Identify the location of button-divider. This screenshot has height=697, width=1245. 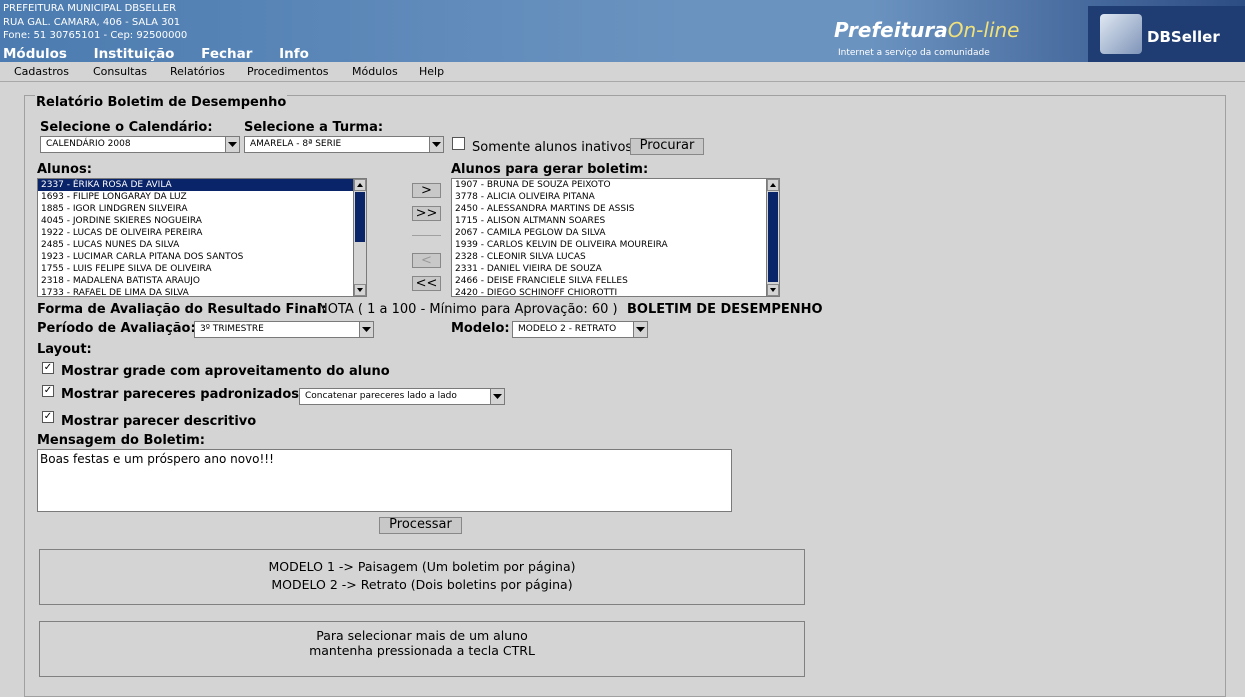
(426, 235).